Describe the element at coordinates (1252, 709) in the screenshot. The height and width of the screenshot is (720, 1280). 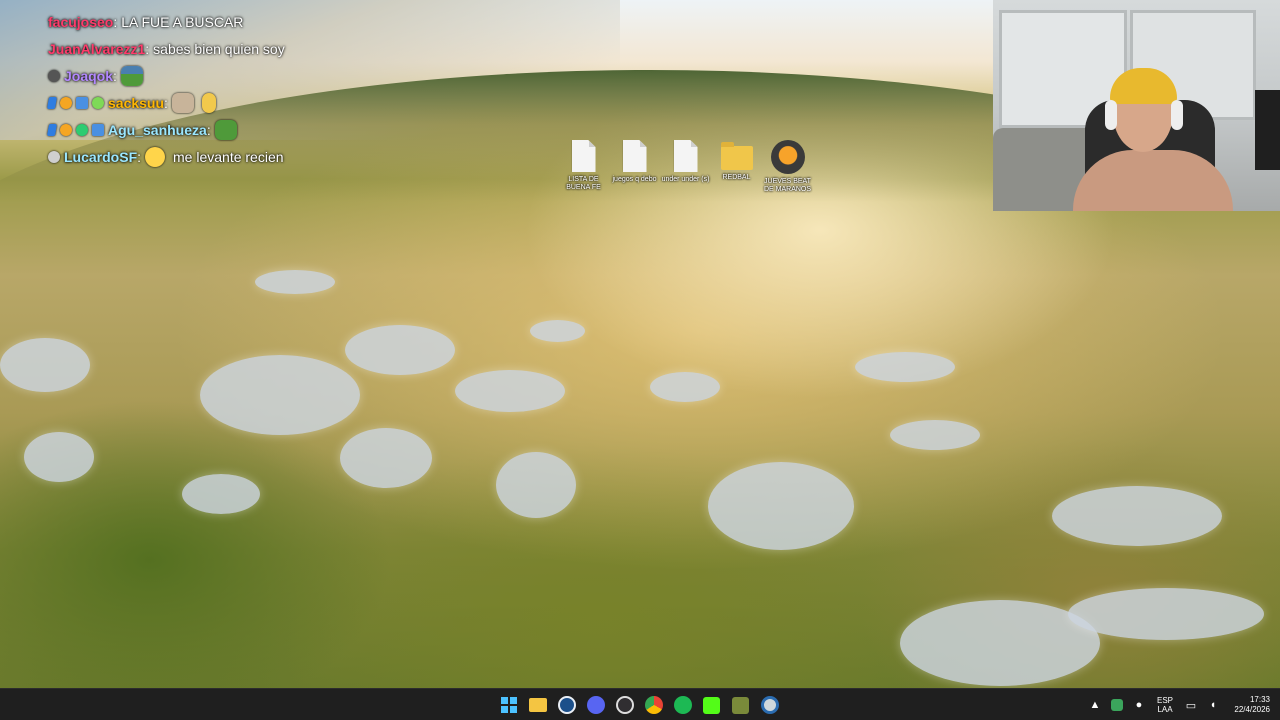
I see `clock-date: 22/4/2026` at that location.